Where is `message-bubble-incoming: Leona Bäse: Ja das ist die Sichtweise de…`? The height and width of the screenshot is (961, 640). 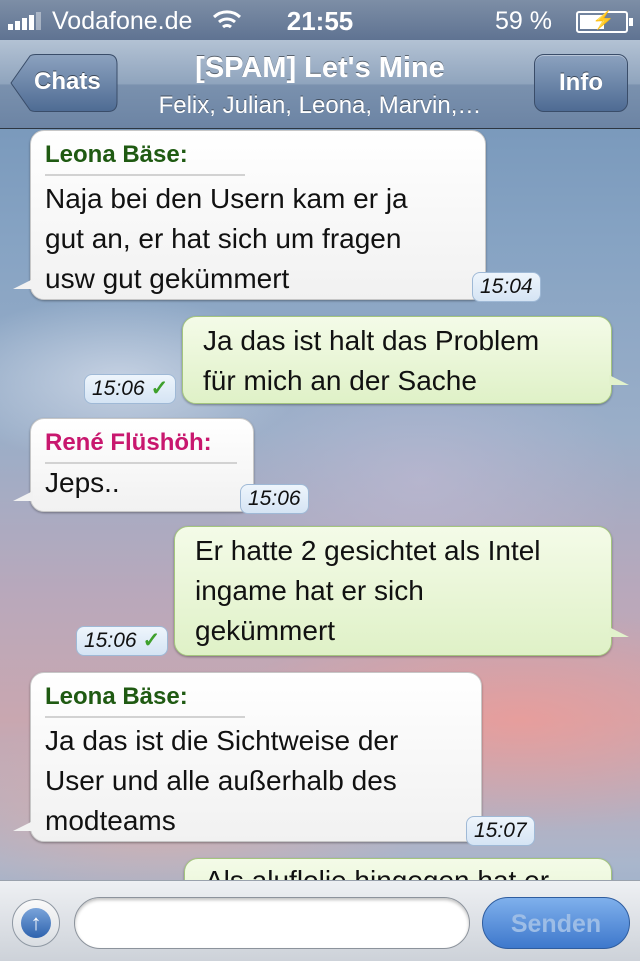 message-bubble-incoming: Leona Bäse: Ja das ist die Sichtweise de… is located at coordinates (247, 757).